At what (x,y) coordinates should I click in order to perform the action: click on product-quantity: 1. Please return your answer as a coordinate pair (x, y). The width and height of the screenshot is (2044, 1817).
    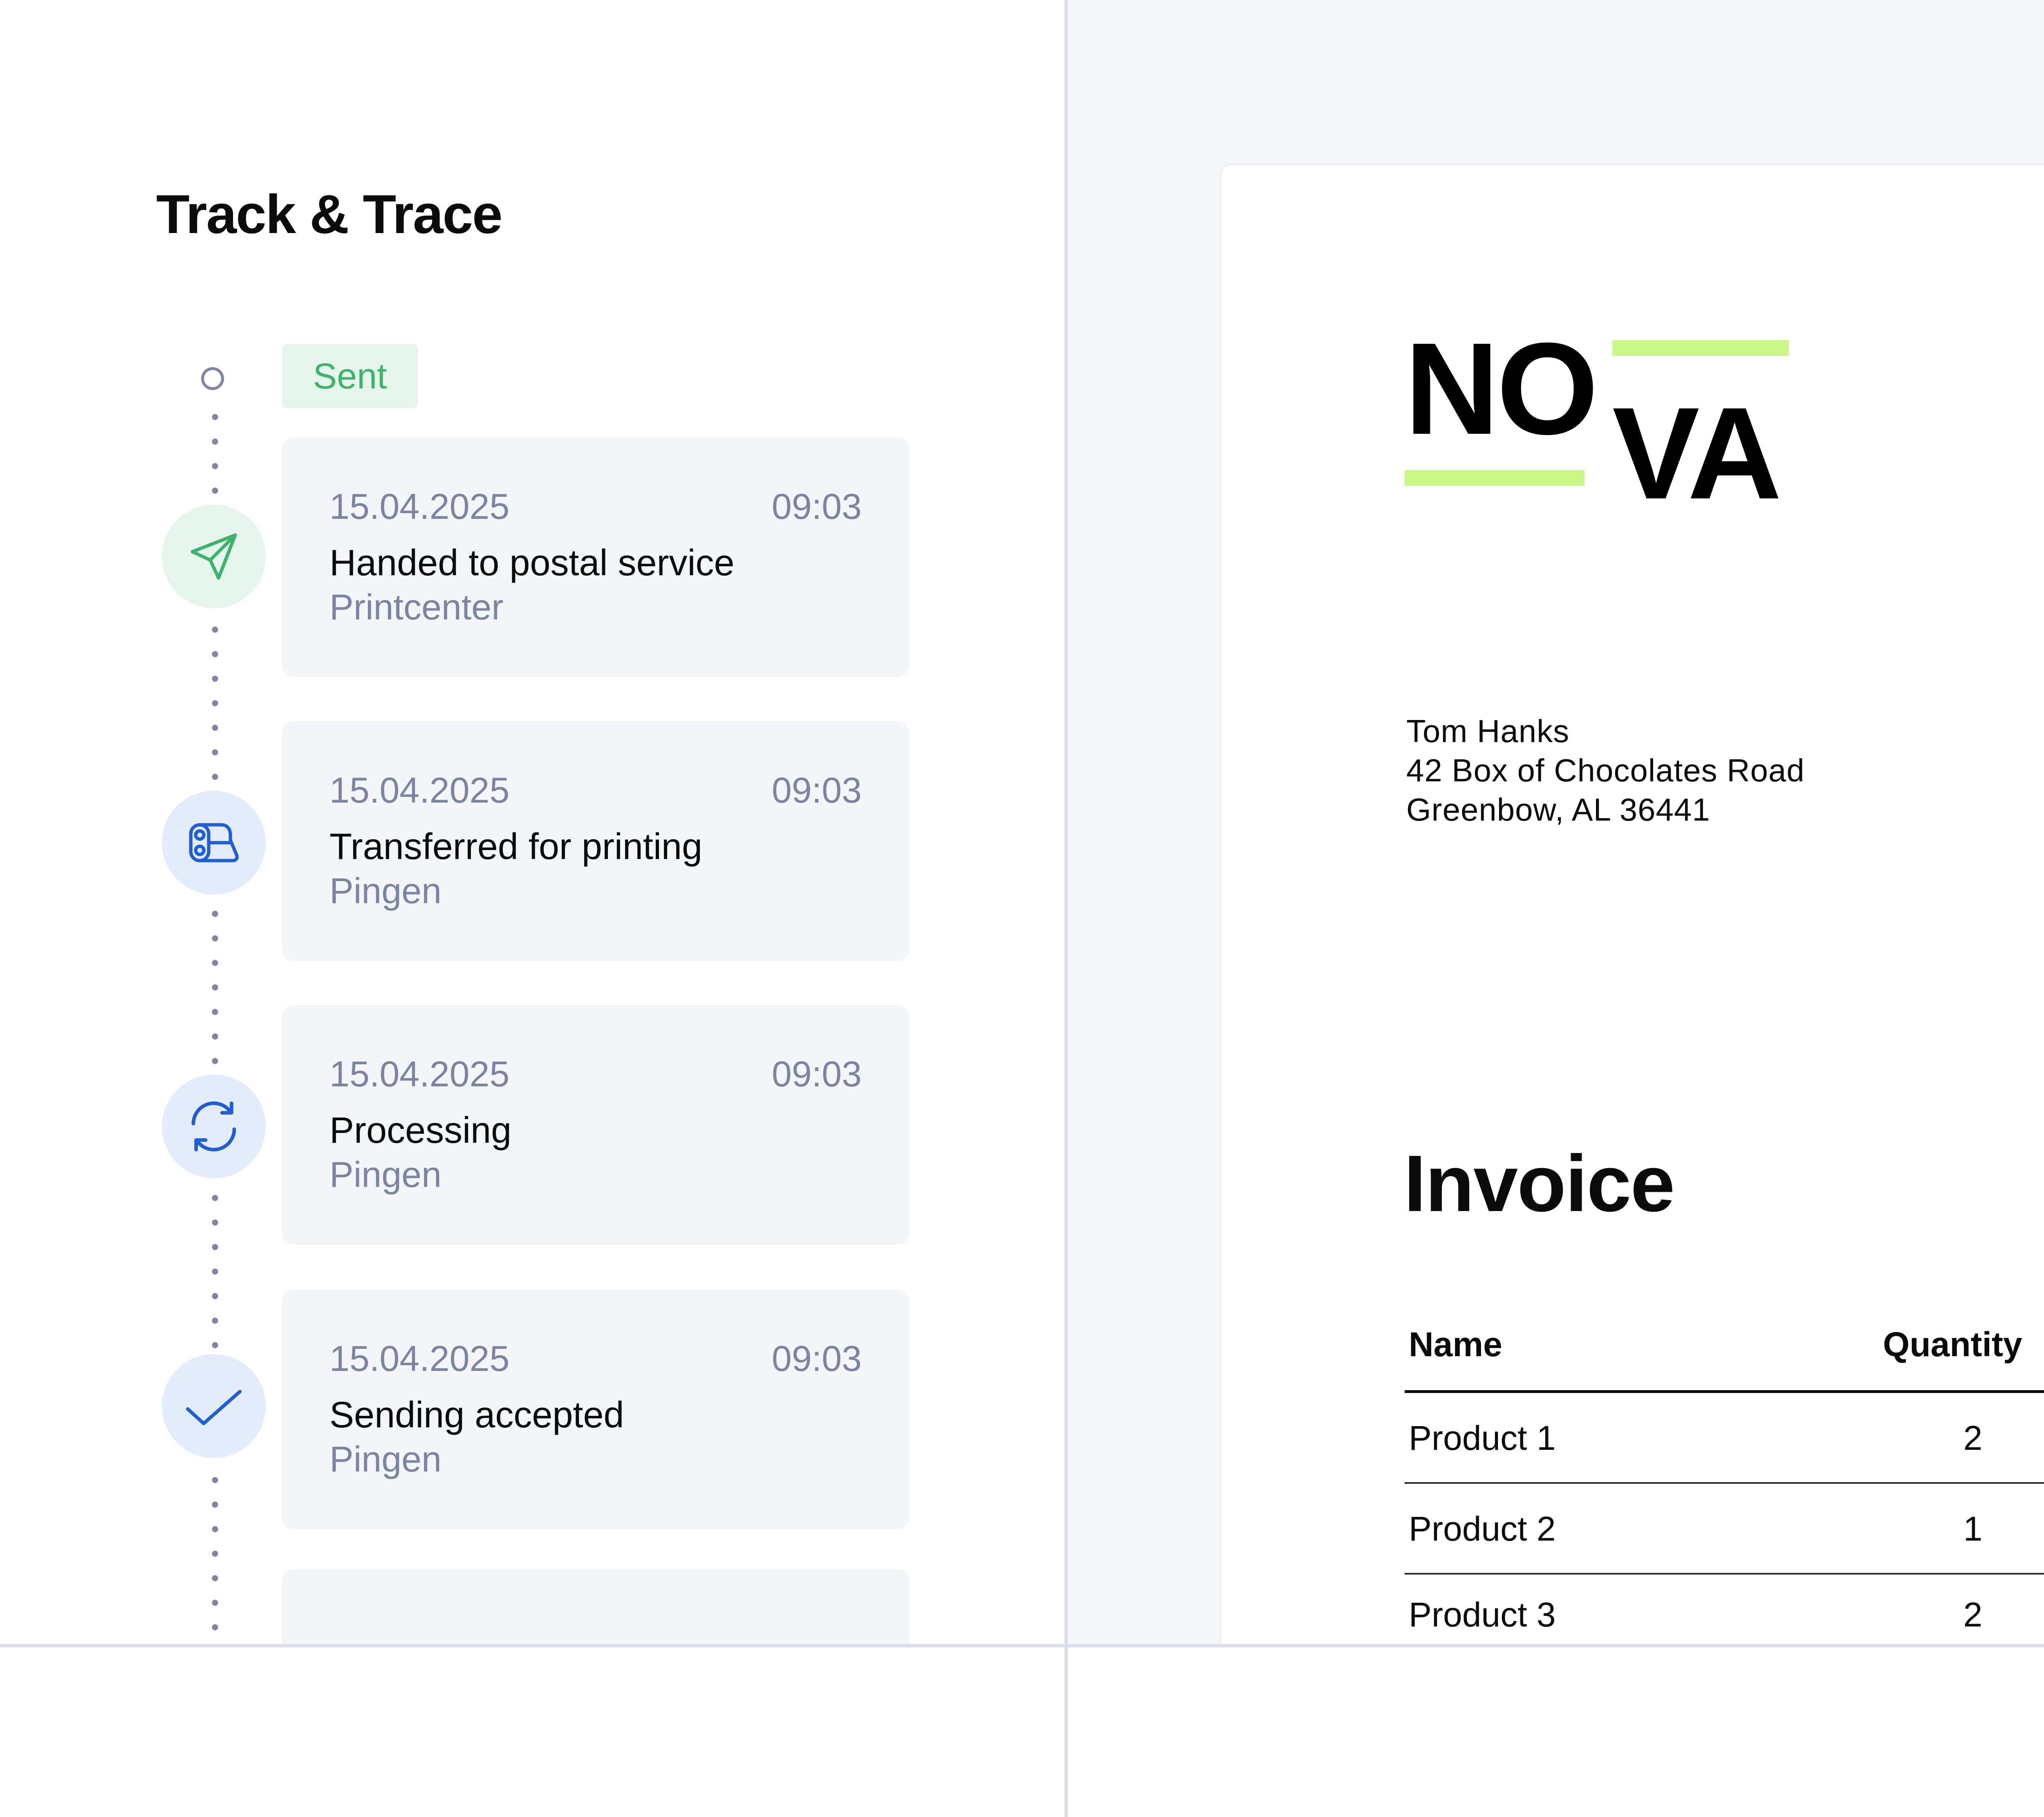
    Looking at the image, I should click on (1973, 1529).